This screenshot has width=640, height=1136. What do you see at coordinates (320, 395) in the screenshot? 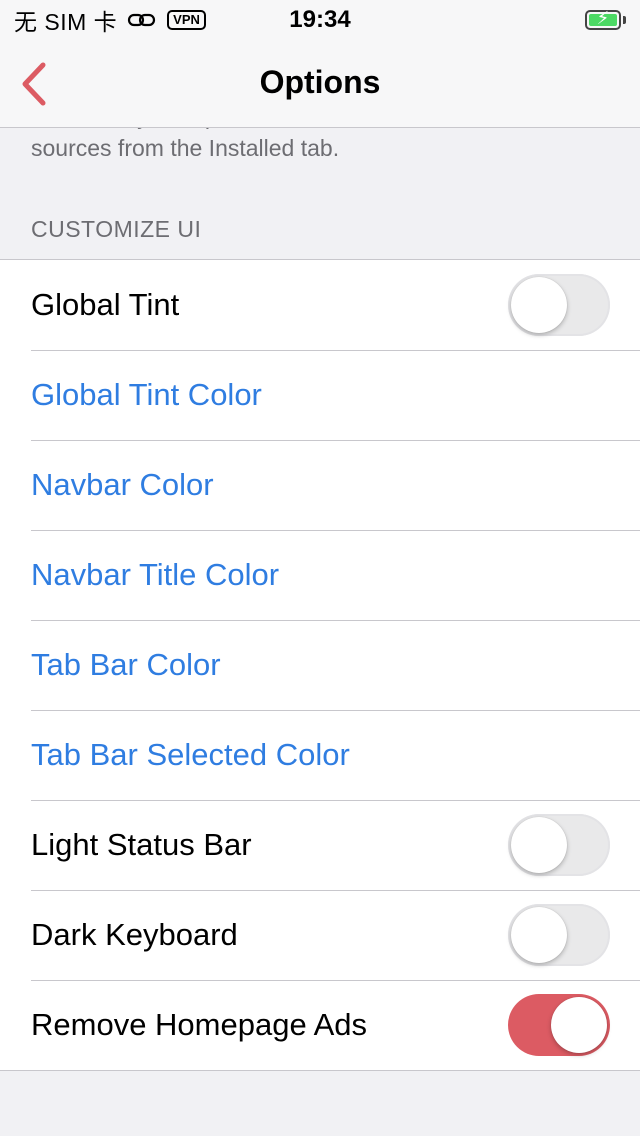
I see `row-global-tint-color: Global Tint Color` at bounding box center [320, 395].